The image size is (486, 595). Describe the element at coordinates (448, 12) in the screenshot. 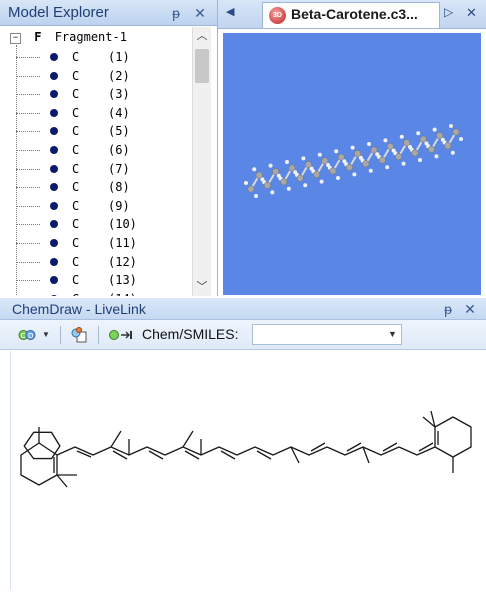

I see `tab-scroll-right-icon: ▷` at that location.